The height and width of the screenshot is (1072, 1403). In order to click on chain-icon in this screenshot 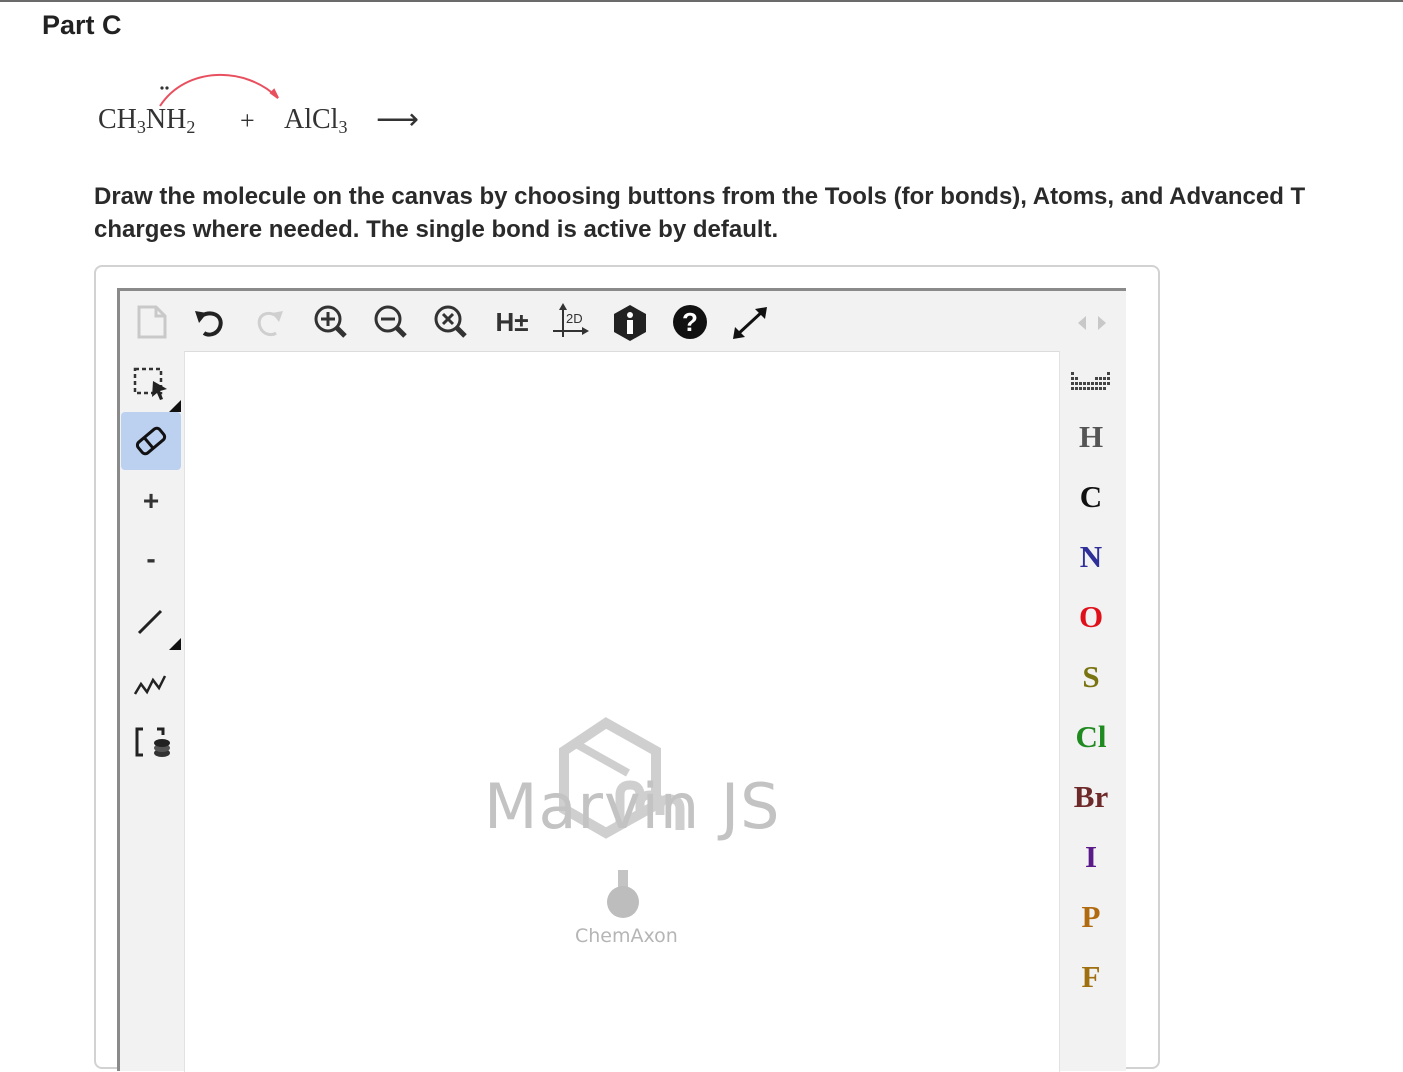, I will do `click(150, 685)`.